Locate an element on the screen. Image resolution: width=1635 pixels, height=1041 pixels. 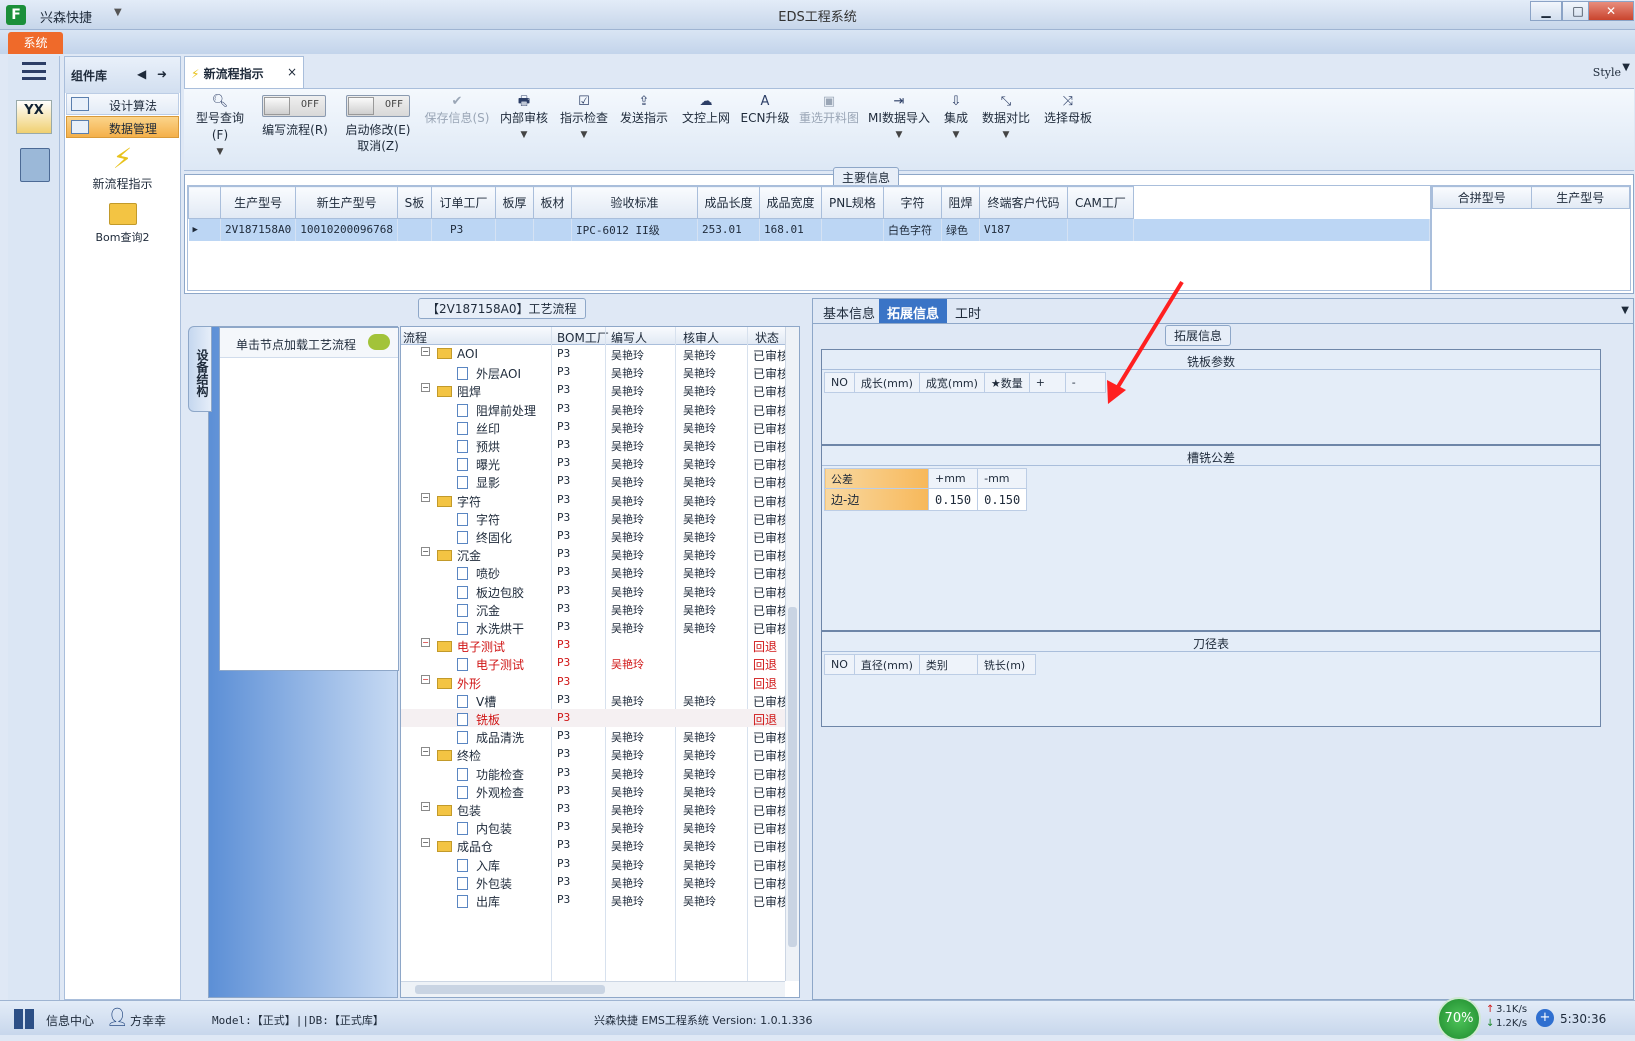
column-header: 验收标准 is located at coordinates (634, 202).